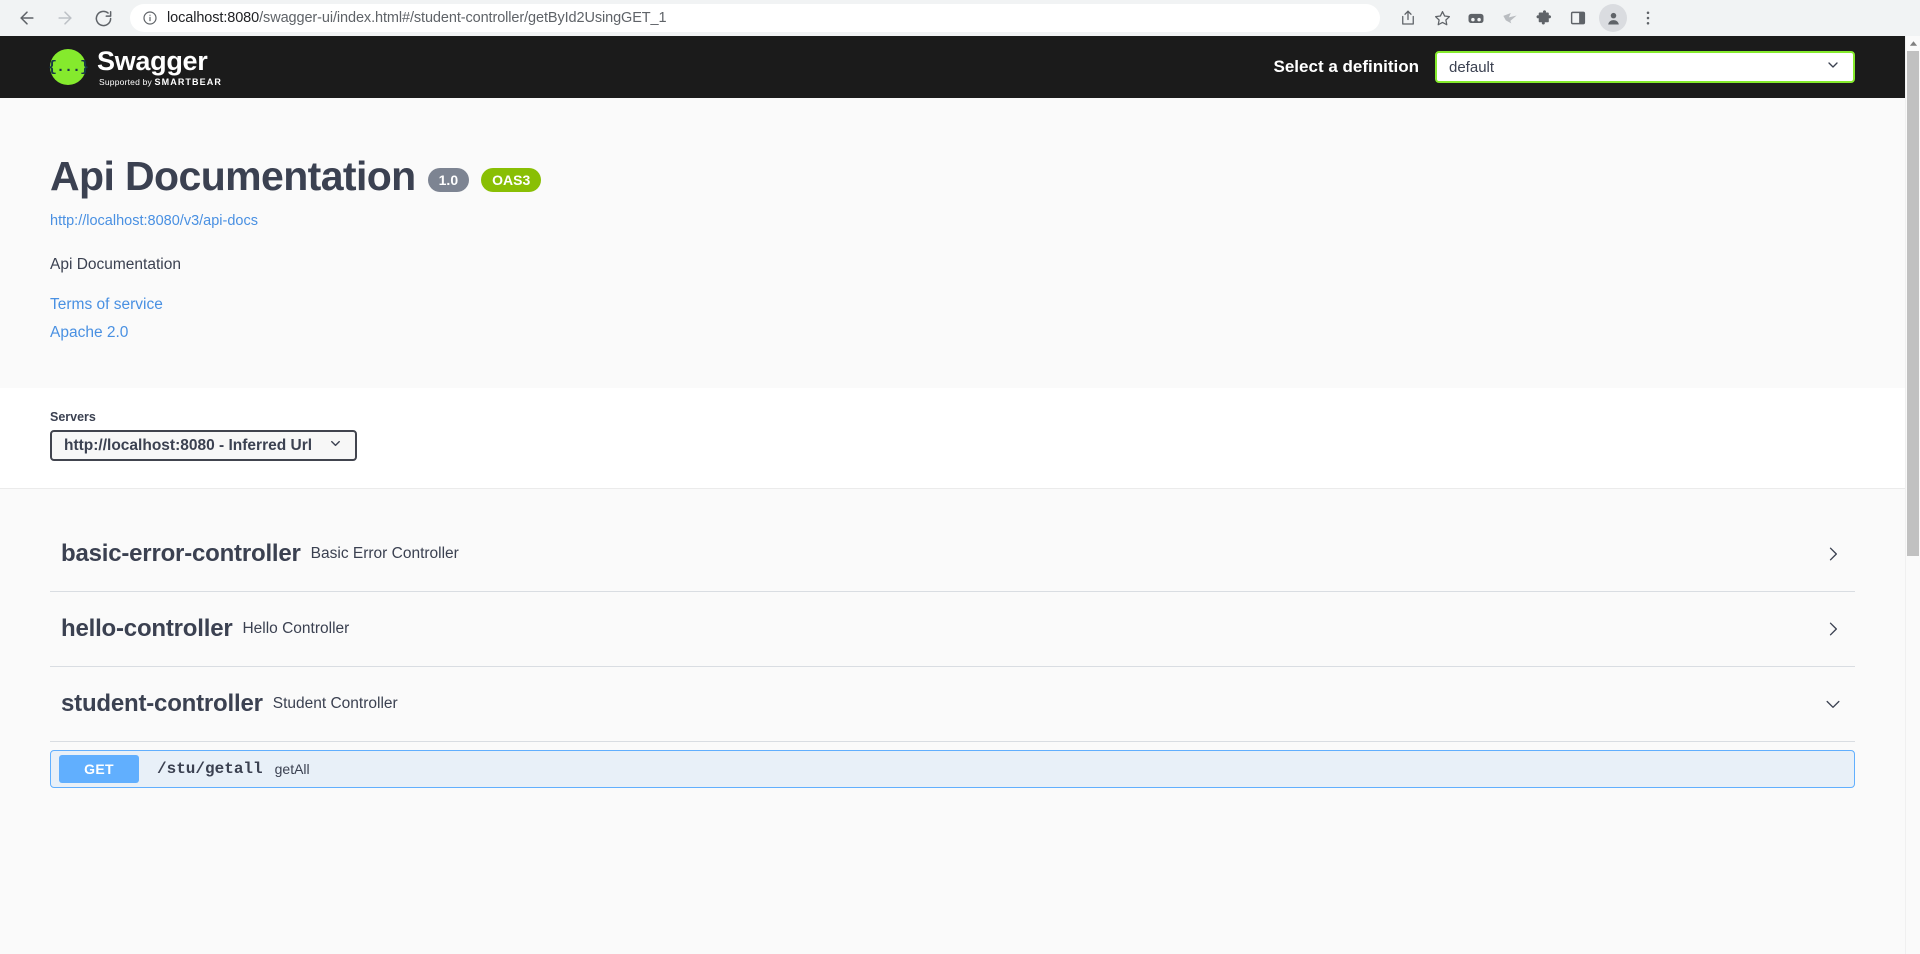 This screenshot has height=954, width=1920. Describe the element at coordinates (296, 628) in the screenshot. I see `tag-description: Hello Controller` at that location.